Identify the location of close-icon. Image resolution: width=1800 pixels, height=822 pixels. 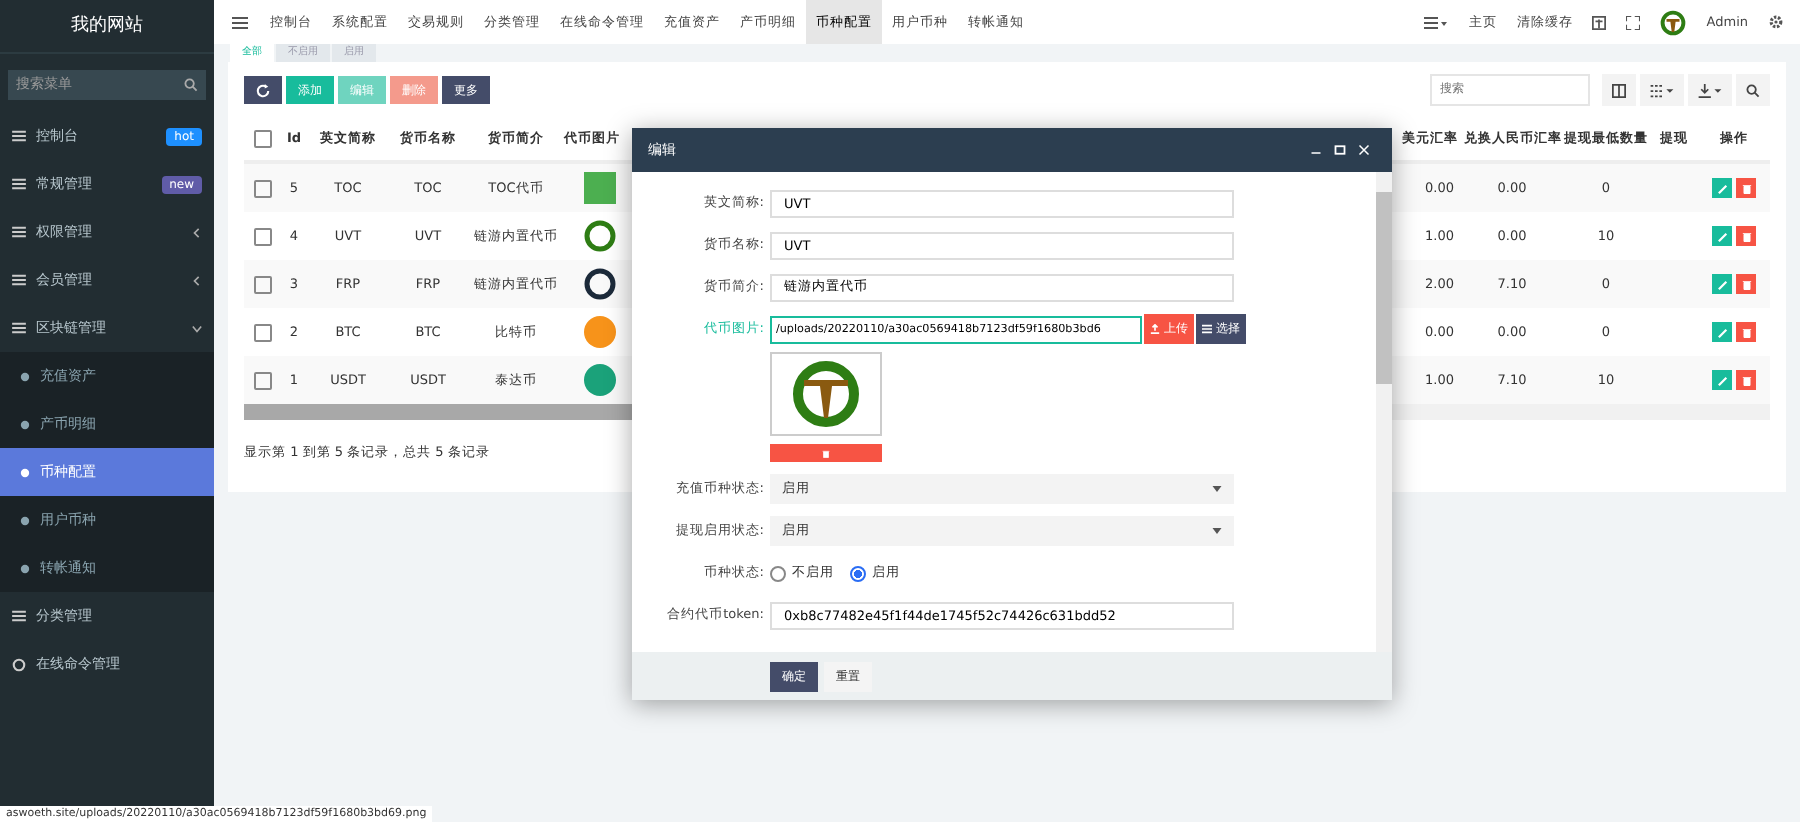
(1364, 150).